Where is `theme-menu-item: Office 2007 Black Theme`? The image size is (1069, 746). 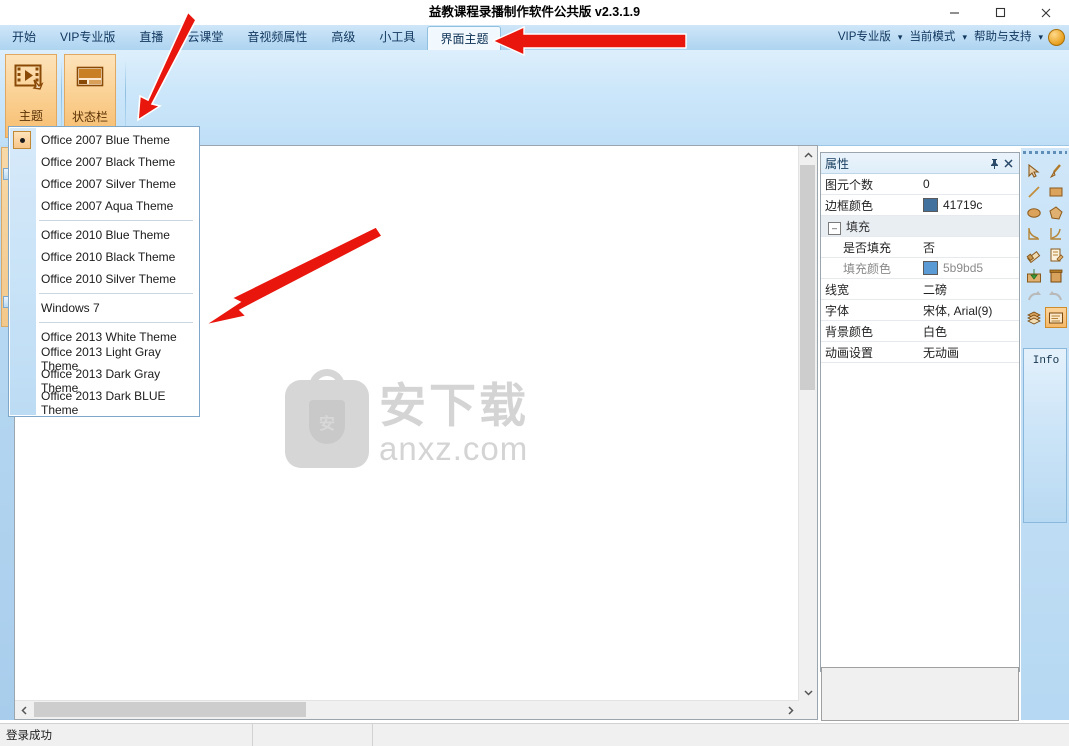 theme-menu-item: Office 2007 Black Theme is located at coordinates (104, 162).